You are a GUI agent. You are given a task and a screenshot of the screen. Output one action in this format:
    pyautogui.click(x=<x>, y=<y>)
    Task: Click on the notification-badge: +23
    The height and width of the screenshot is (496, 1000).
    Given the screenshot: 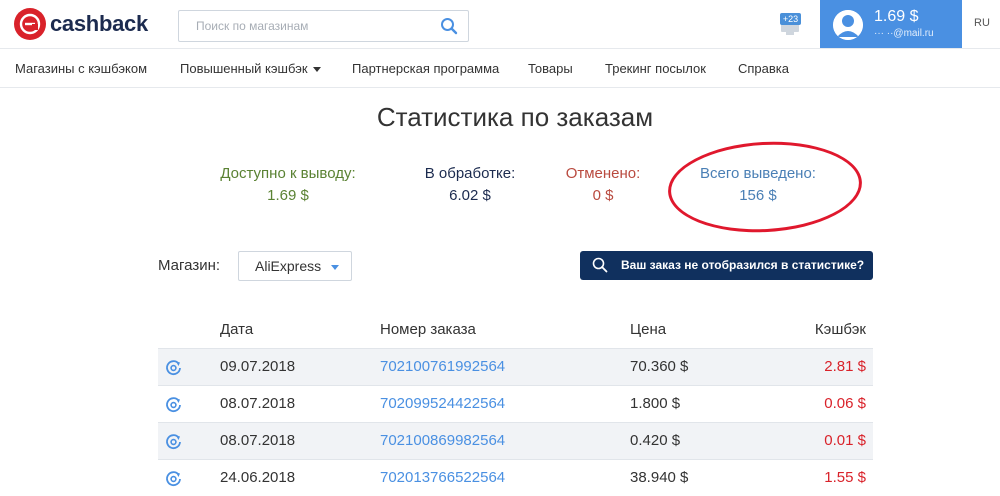 What is the action you would take?
    pyautogui.click(x=790, y=19)
    